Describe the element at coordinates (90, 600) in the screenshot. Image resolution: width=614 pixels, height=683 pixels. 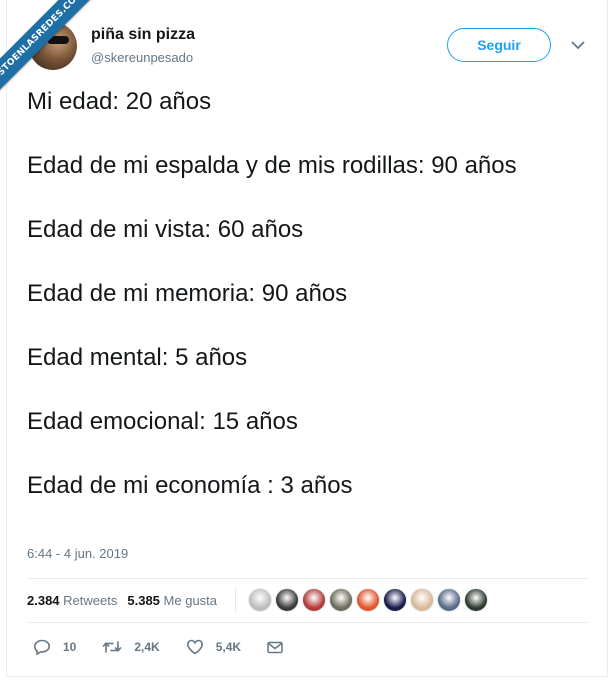
I see `retweets-label: Retweets` at that location.